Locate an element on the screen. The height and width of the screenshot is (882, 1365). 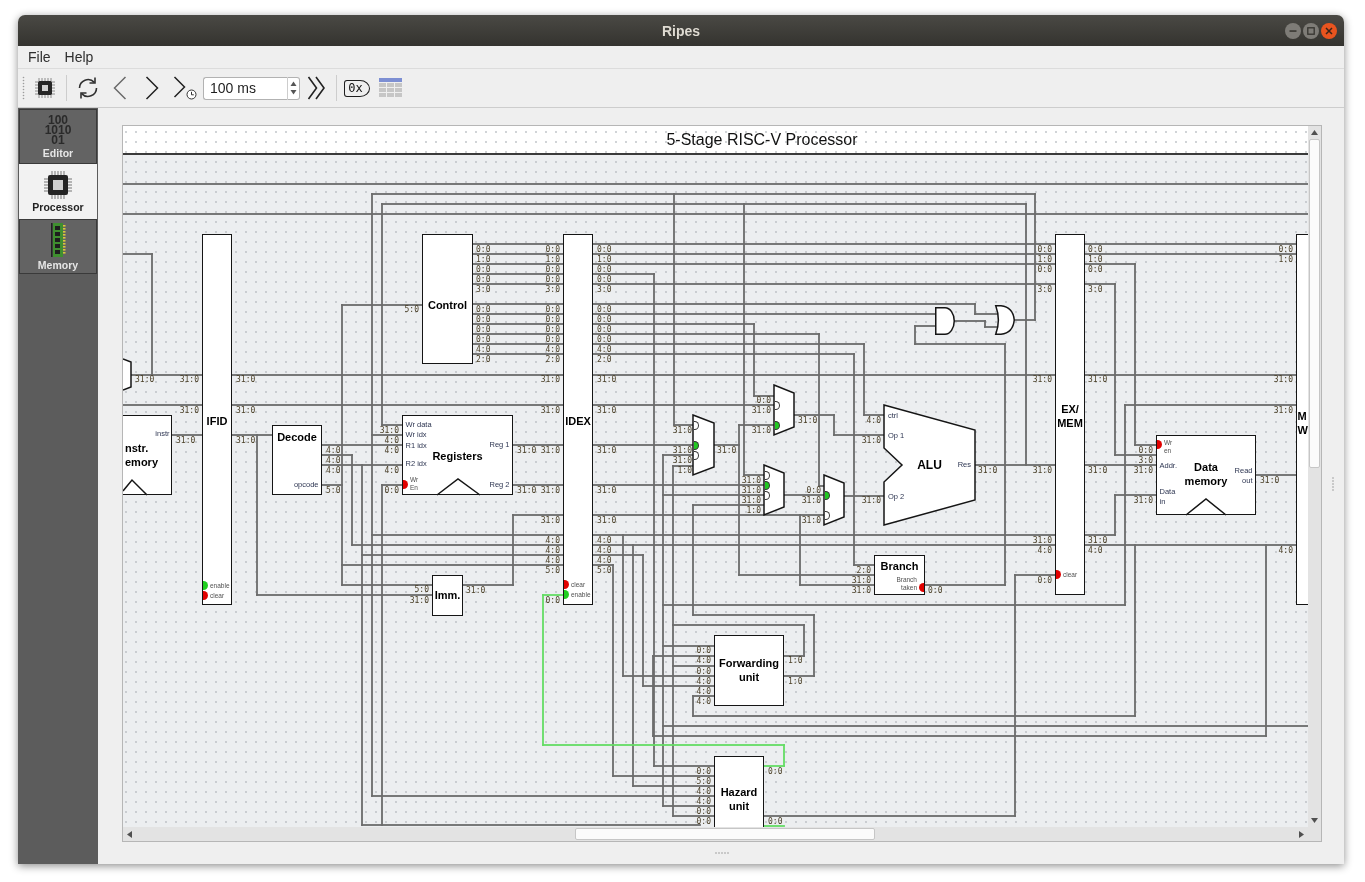
scroll-left-arrow-icon is located at coordinates (129, 834).